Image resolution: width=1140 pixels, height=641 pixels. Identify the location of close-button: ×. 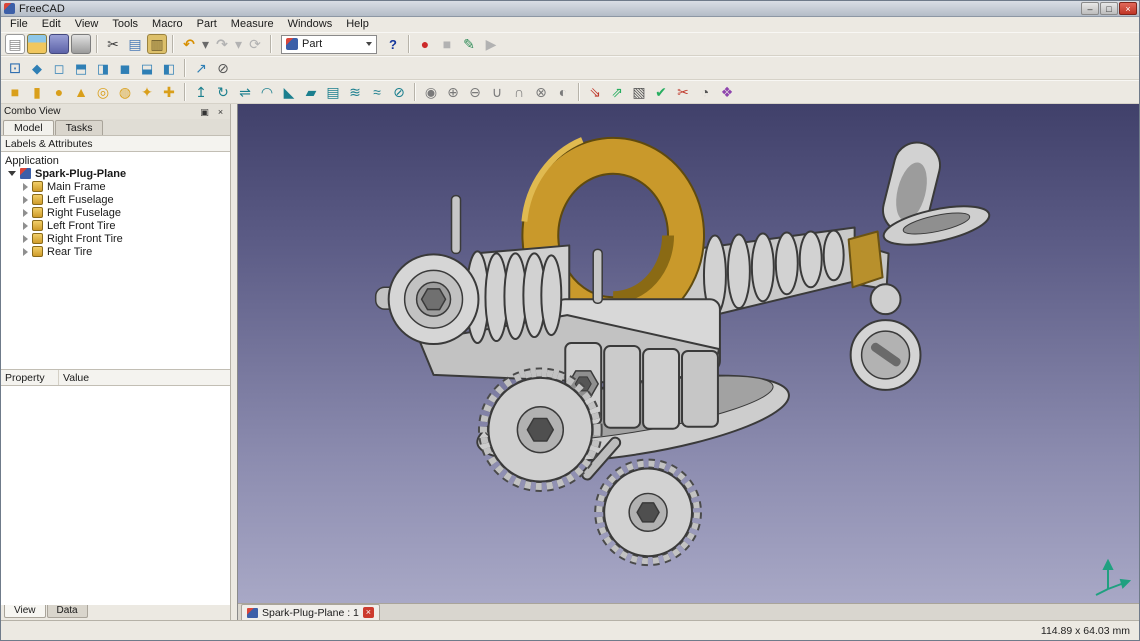
(1128, 8).